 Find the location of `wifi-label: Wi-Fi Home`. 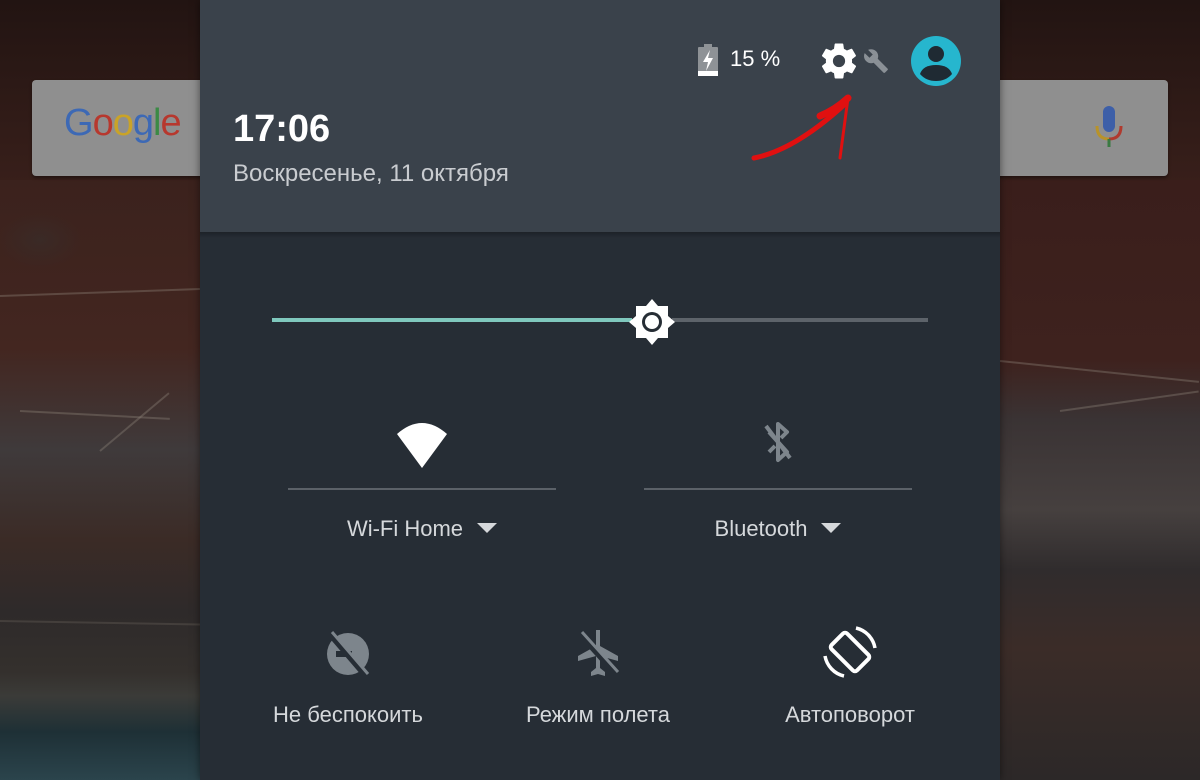

wifi-label: Wi-Fi Home is located at coordinates (405, 528).